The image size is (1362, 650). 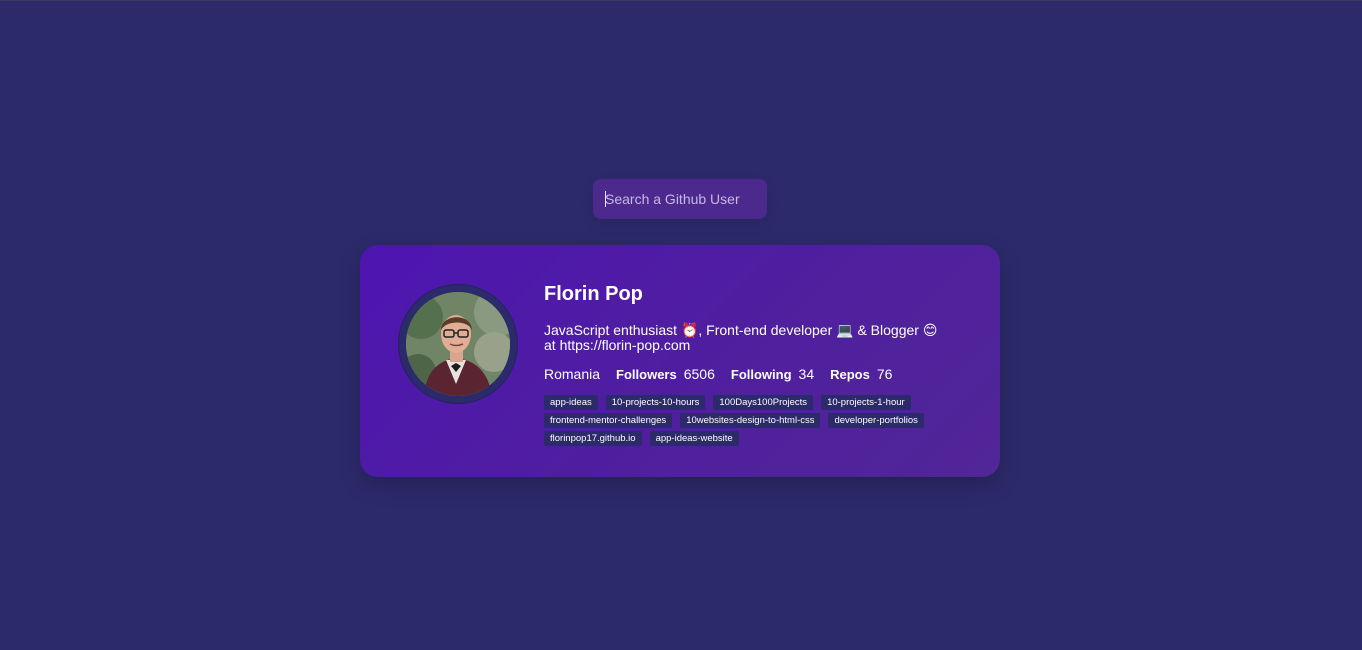 I want to click on repo-link: frontend-mentor-challenges, so click(x=608, y=420).